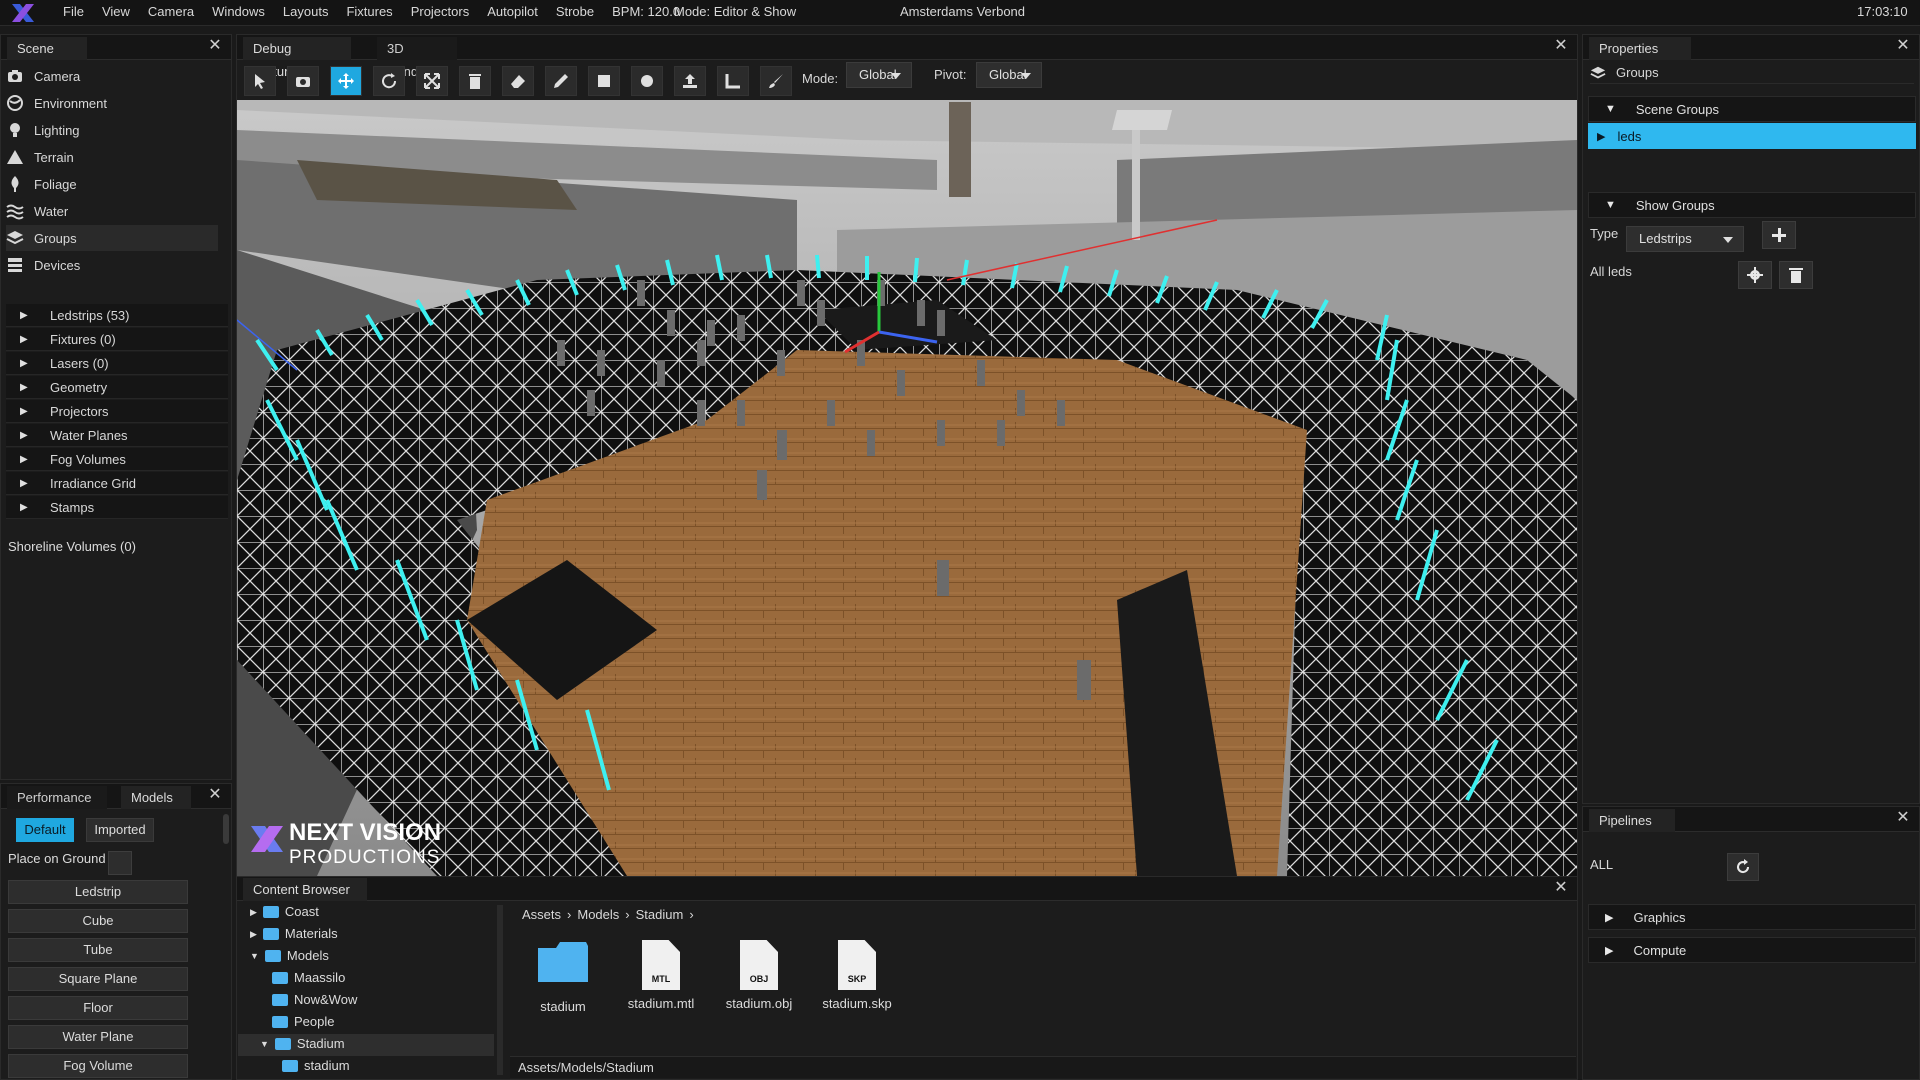 The image size is (1920, 1080). What do you see at coordinates (305, 889) in the screenshot?
I see `tab-content-browser: Content Browser` at bounding box center [305, 889].